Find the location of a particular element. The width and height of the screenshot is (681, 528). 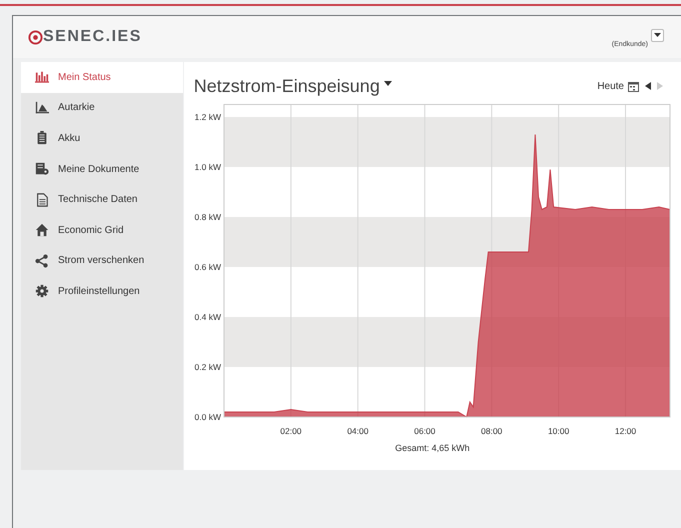

sidebar-item: Meine Dokumente is located at coordinates (102, 169).